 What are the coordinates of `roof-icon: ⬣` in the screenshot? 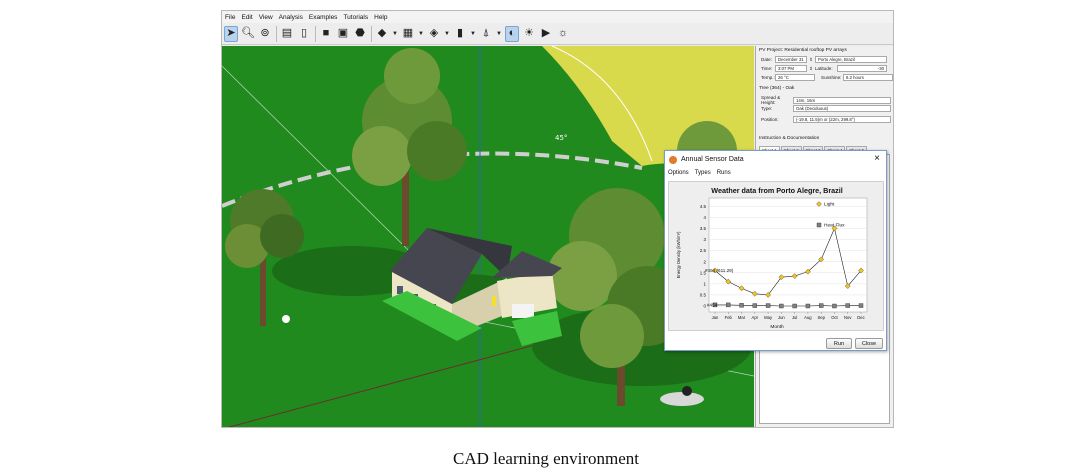 It's located at (360, 34).